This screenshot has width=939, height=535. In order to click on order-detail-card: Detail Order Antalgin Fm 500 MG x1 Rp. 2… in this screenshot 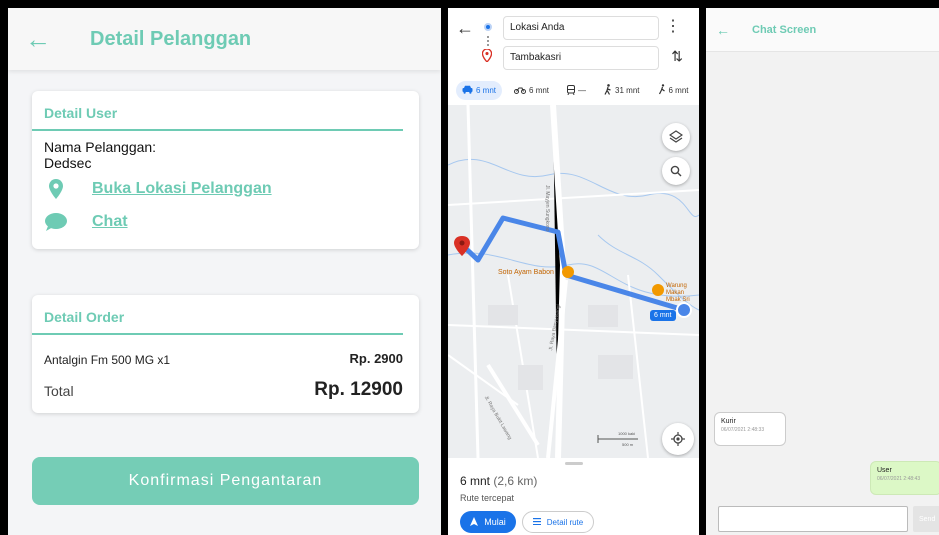, I will do `click(225, 354)`.